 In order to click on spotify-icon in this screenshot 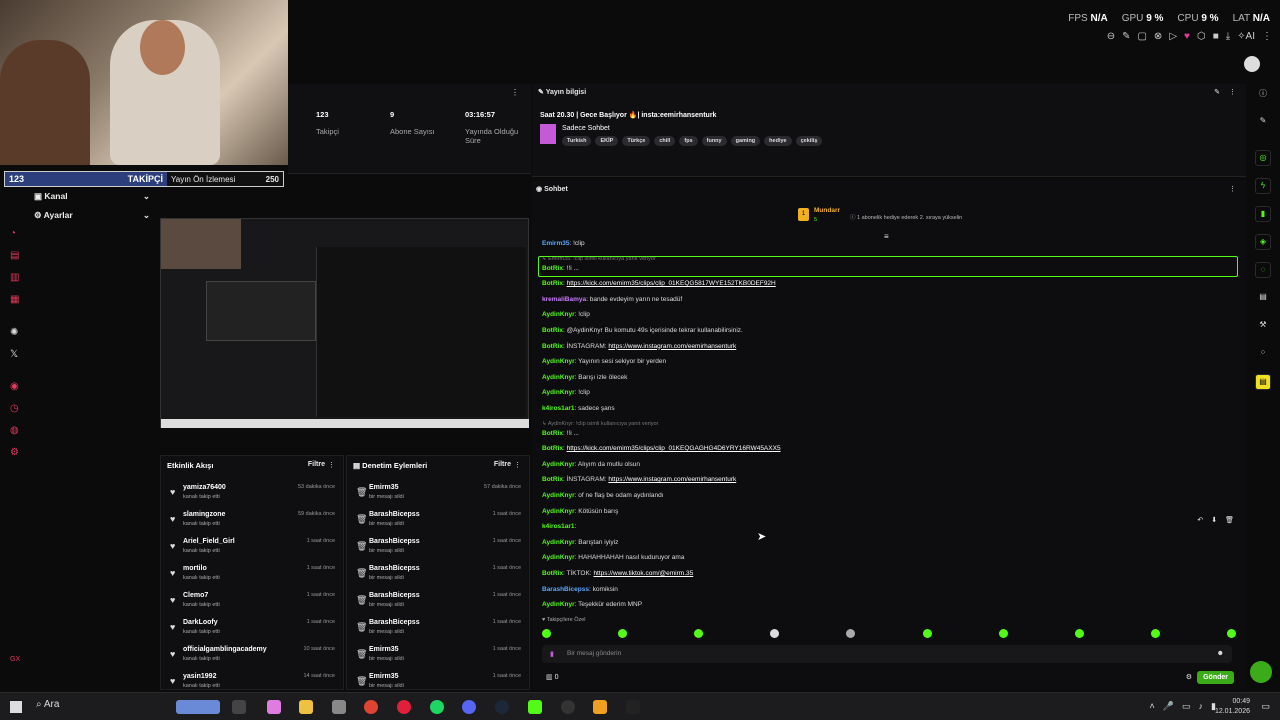, I will do `click(437, 707)`.